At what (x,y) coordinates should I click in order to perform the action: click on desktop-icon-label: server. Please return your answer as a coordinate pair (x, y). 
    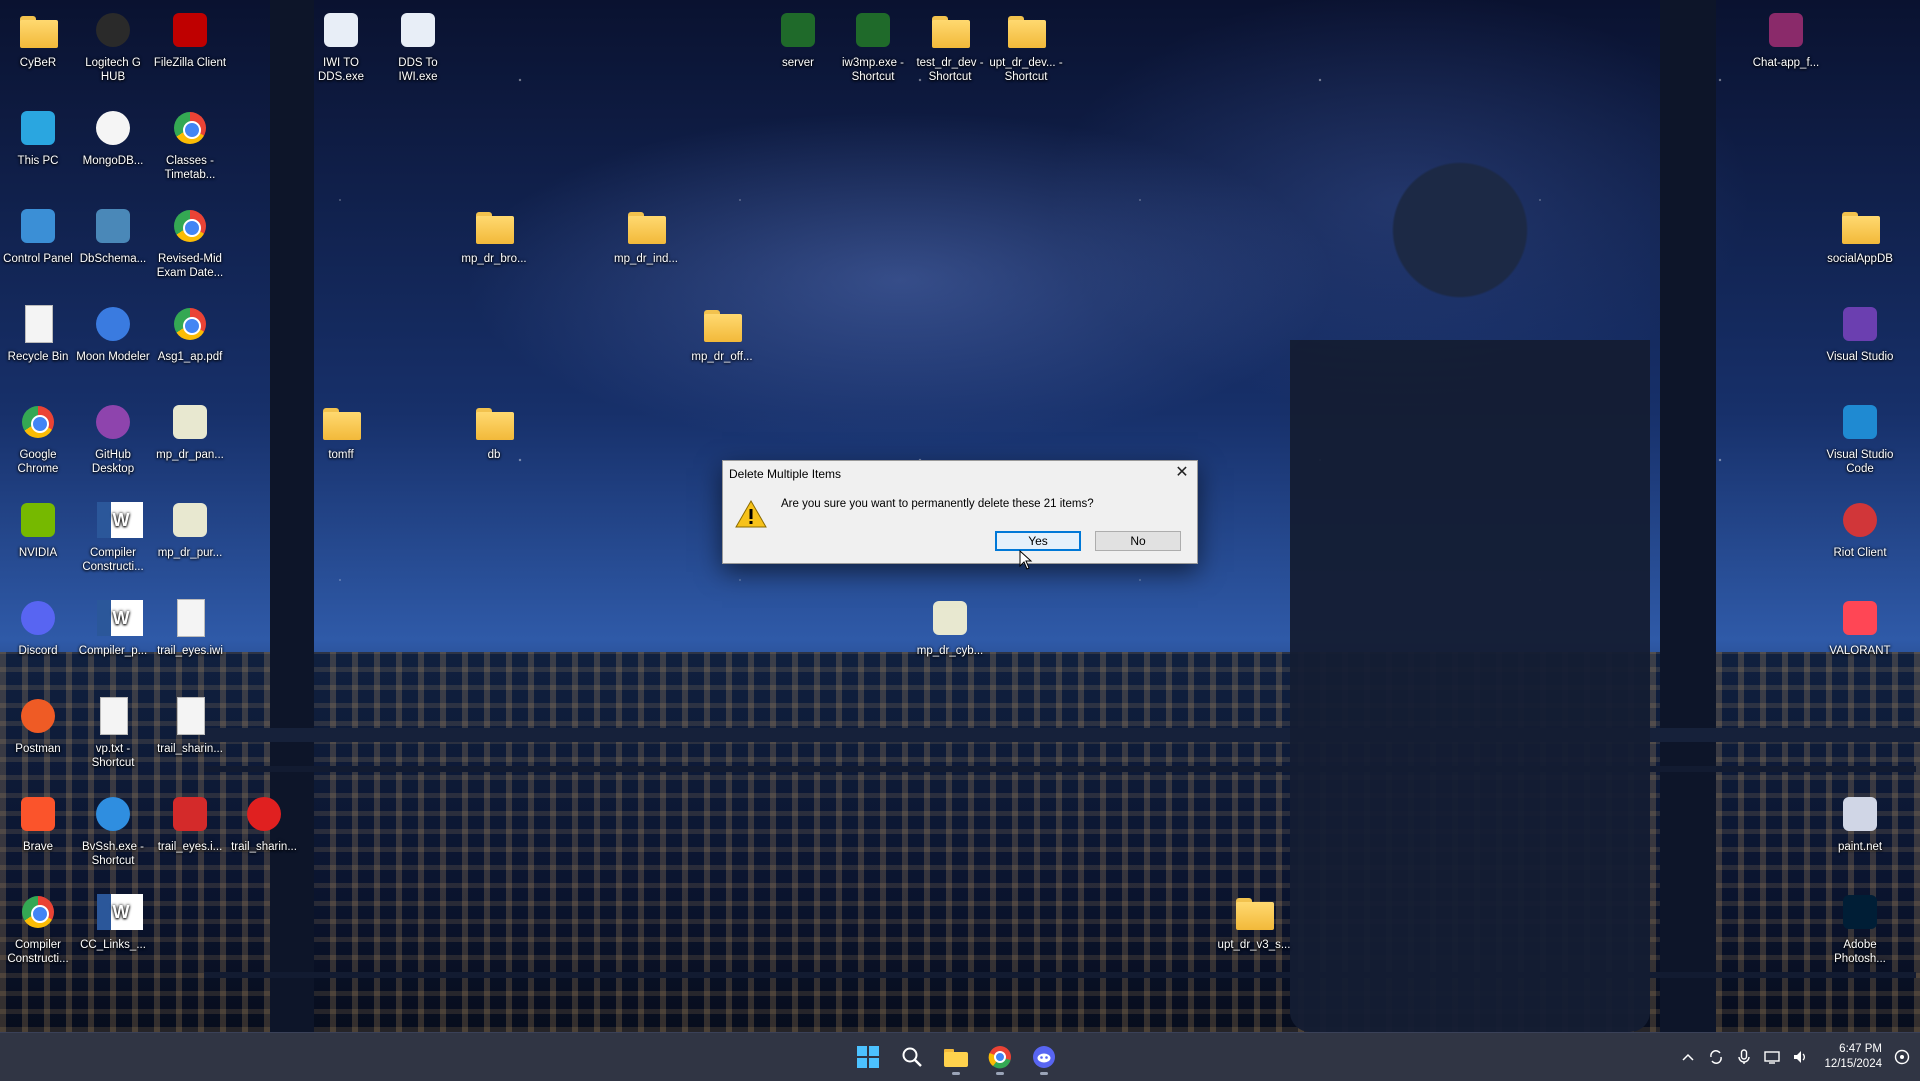
    Looking at the image, I should click on (798, 63).